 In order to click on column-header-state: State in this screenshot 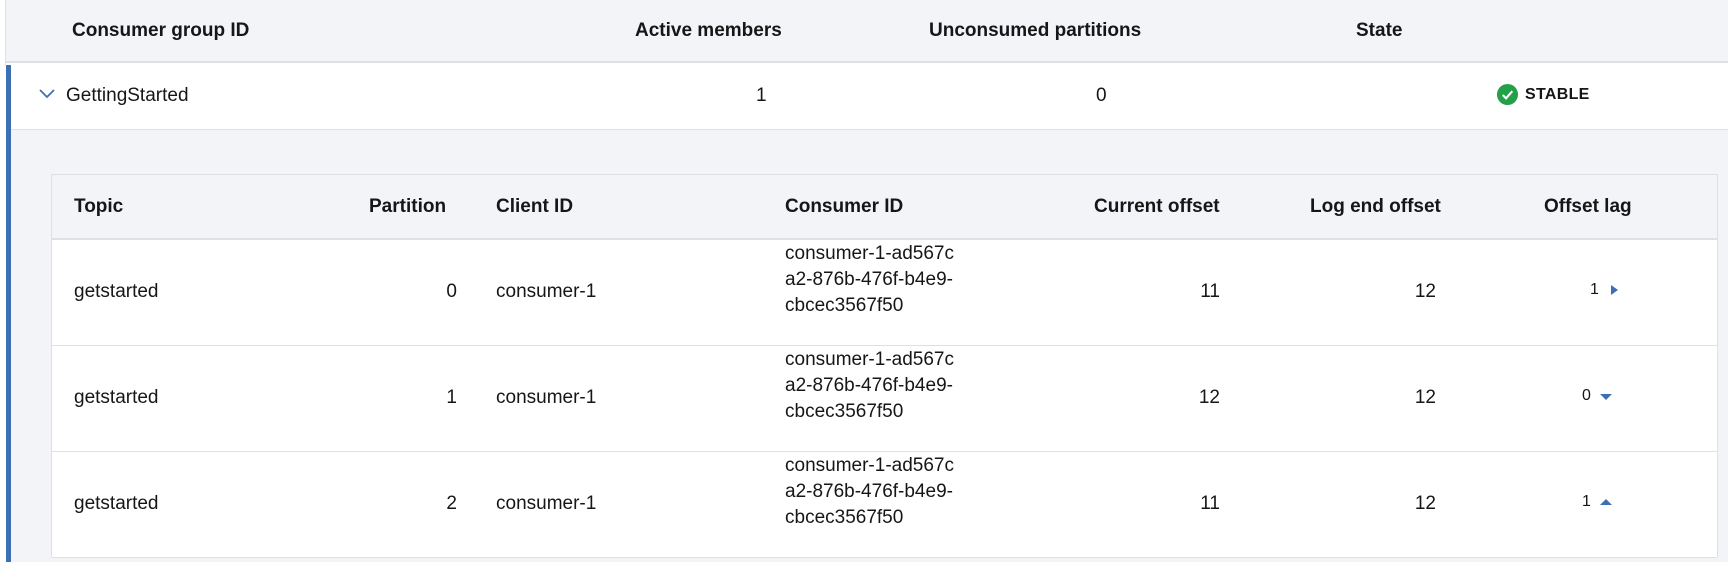, I will do `click(1379, 31)`.